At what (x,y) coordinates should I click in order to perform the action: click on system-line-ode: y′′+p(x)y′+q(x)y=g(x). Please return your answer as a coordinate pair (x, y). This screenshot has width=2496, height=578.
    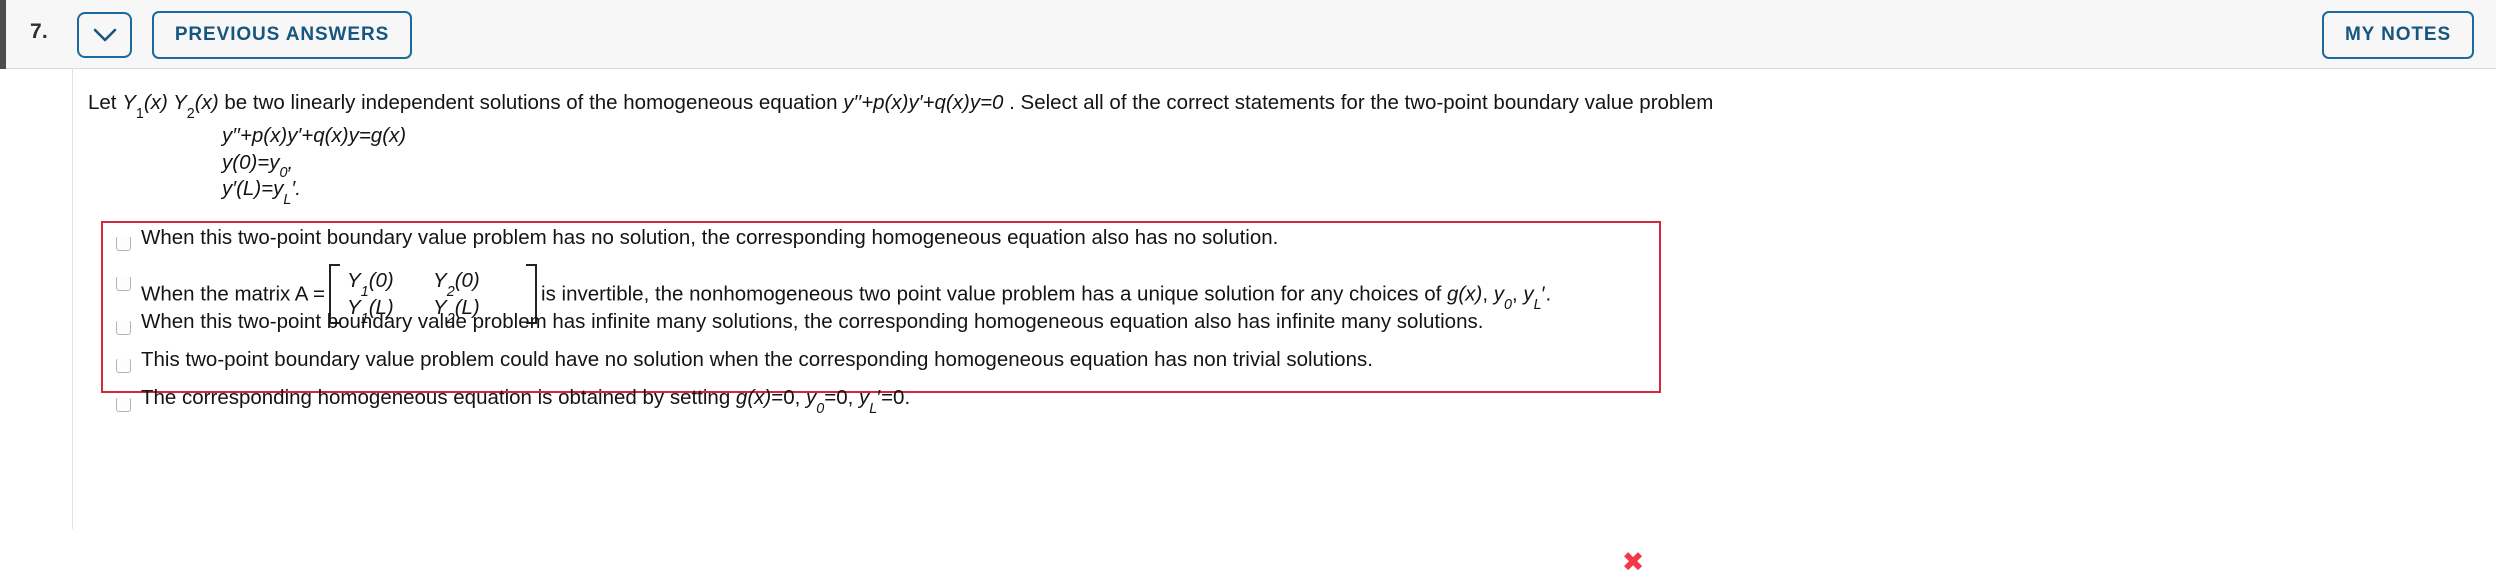
    Looking at the image, I should click on (314, 135).